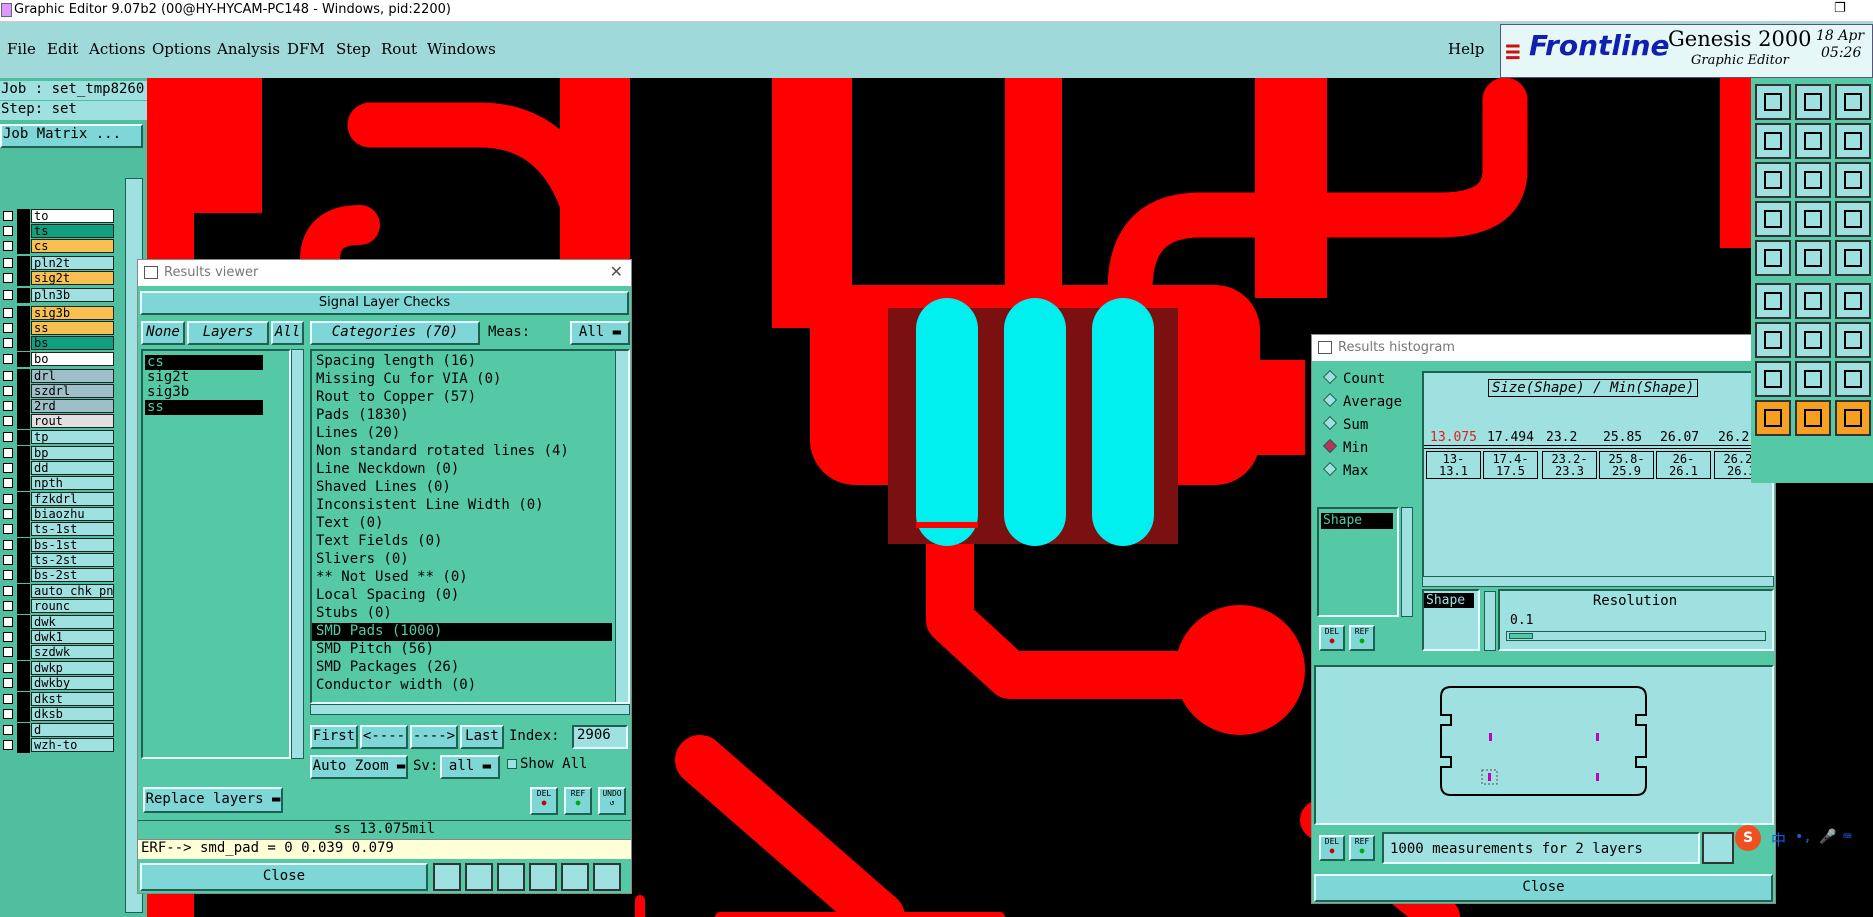 The width and height of the screenshot is (1873, 917). I want to click on category-item: Line Neckdown (0), so click(462, 470).